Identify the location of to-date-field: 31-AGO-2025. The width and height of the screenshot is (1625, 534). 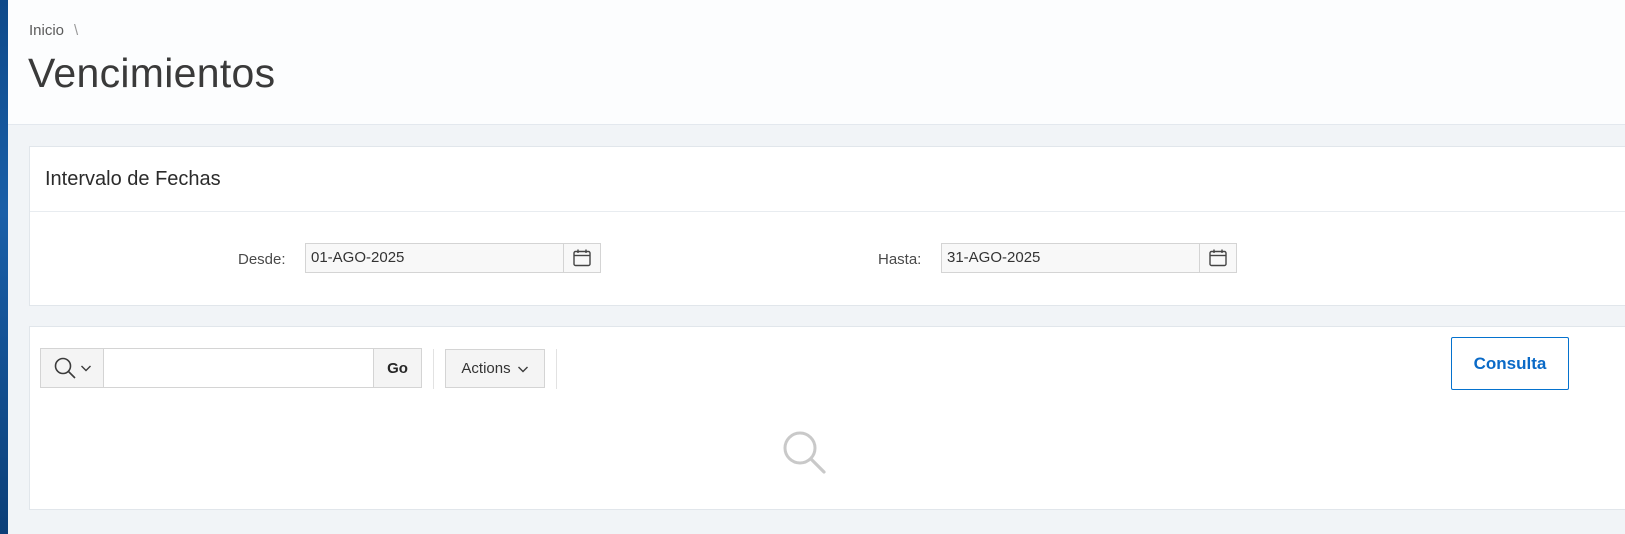
(1089, 258).